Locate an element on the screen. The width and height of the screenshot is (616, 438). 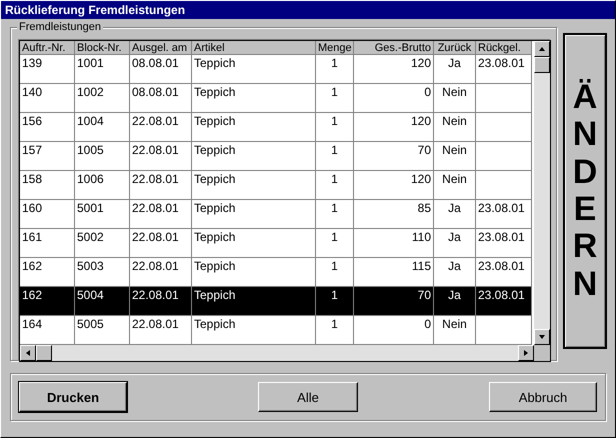
table-row: 161 5002 22.08.01 Teppich 1 110 Ja 23.08.01 is located at coordinates (277, 243).